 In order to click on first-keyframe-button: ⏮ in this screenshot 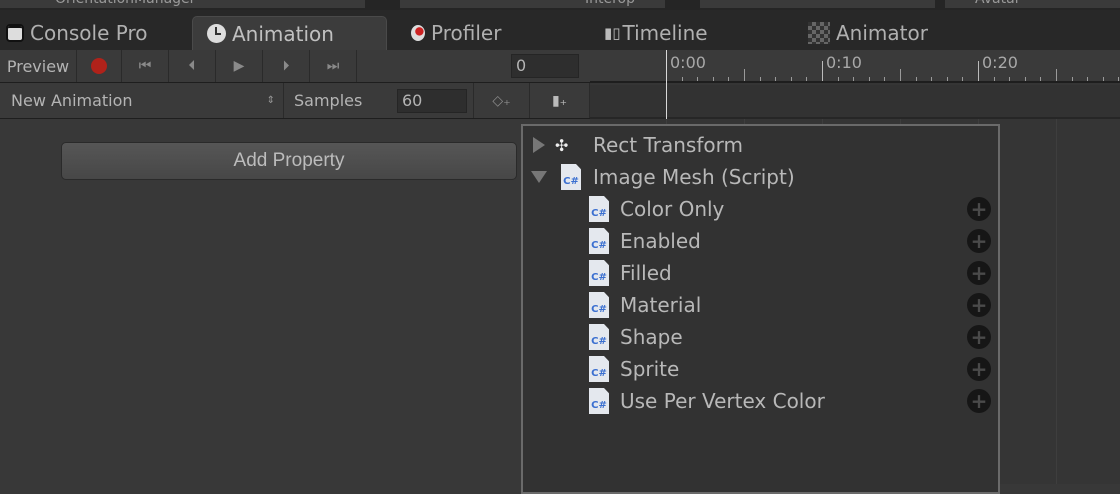, I will do `click(145, 66)`.